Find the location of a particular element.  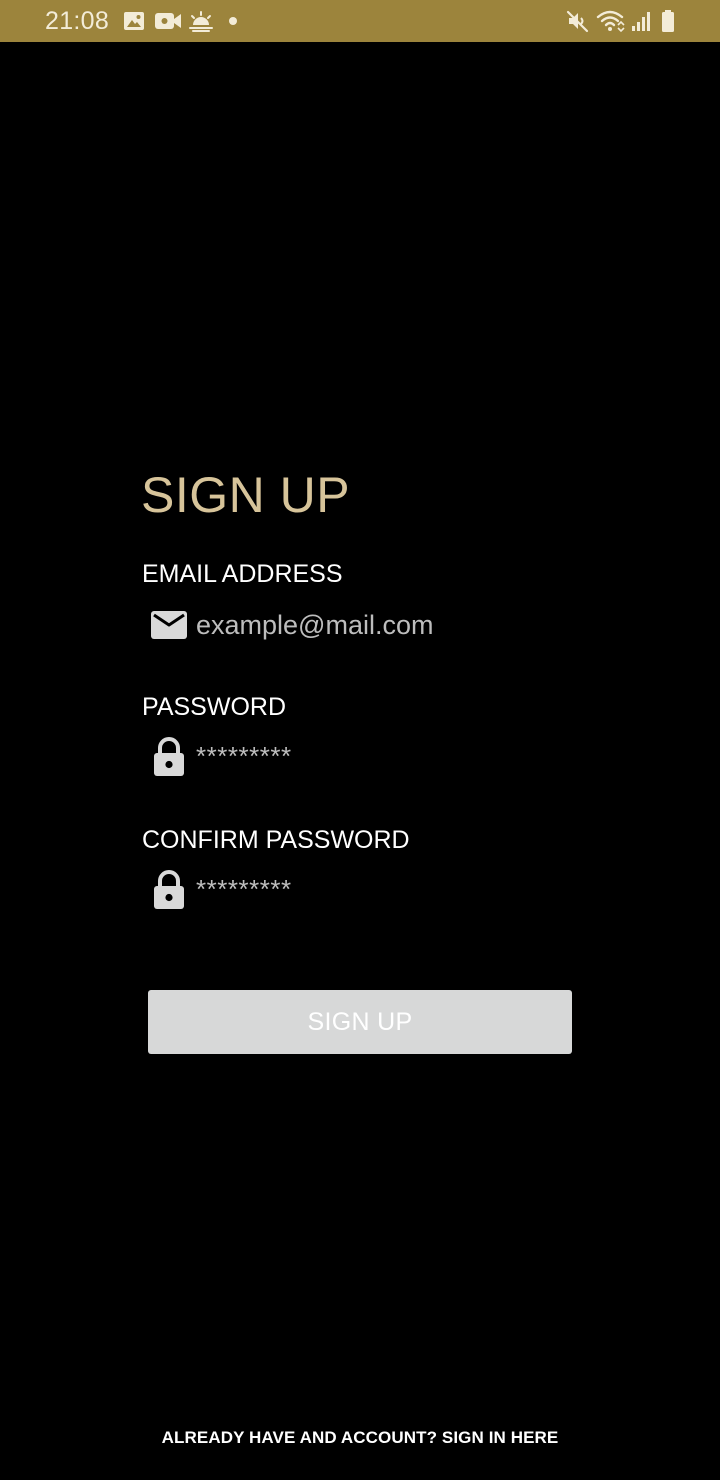

battery-icon is located at coordinates (668, 21).